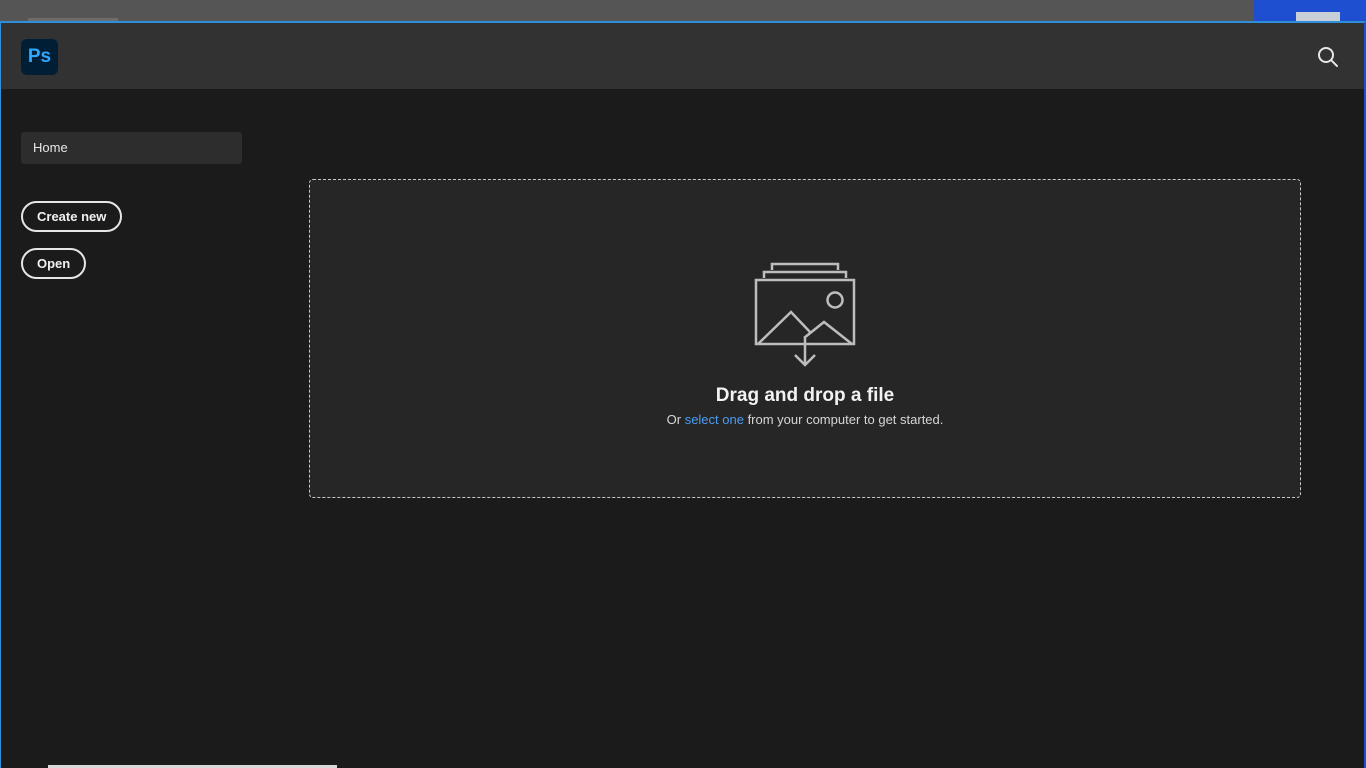 The height and width of the screenshot is (768, 1366). Describe the element at coordinates (843, 419) in the screenshot. I see `dropzone-subtitle-suffix: from your computer to get started.` at that location.